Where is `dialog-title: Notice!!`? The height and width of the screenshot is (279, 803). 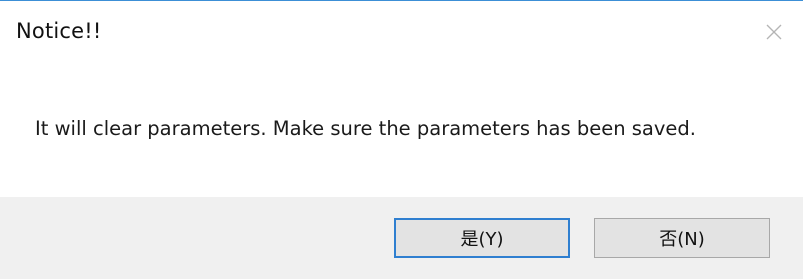 dialog-title: Notice!! is located at coordinates (59, 31).